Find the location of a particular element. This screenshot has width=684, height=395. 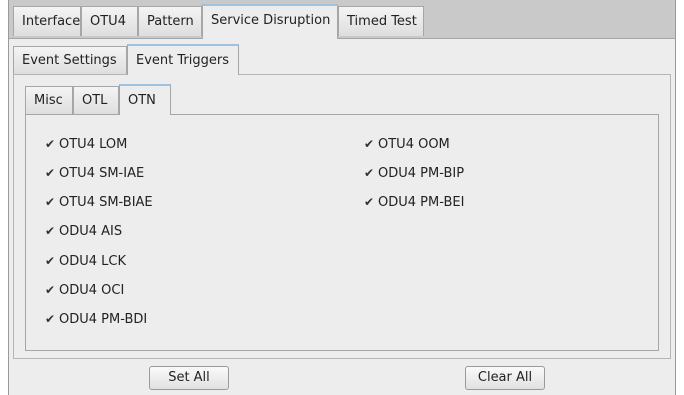

checkbox-label: ODU4 PM-BDI is located at coordinates (103, 319).